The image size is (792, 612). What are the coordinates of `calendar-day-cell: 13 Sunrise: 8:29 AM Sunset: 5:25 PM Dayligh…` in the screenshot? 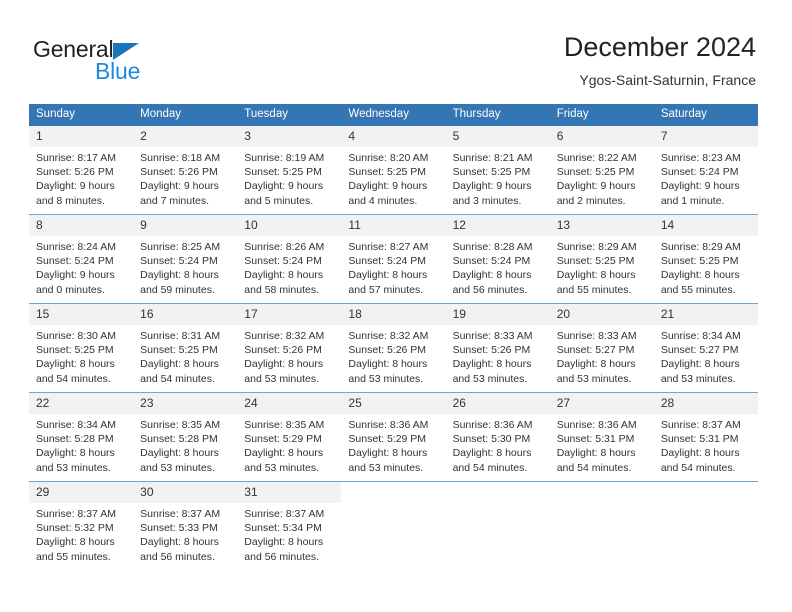 It's located at (601, 259).